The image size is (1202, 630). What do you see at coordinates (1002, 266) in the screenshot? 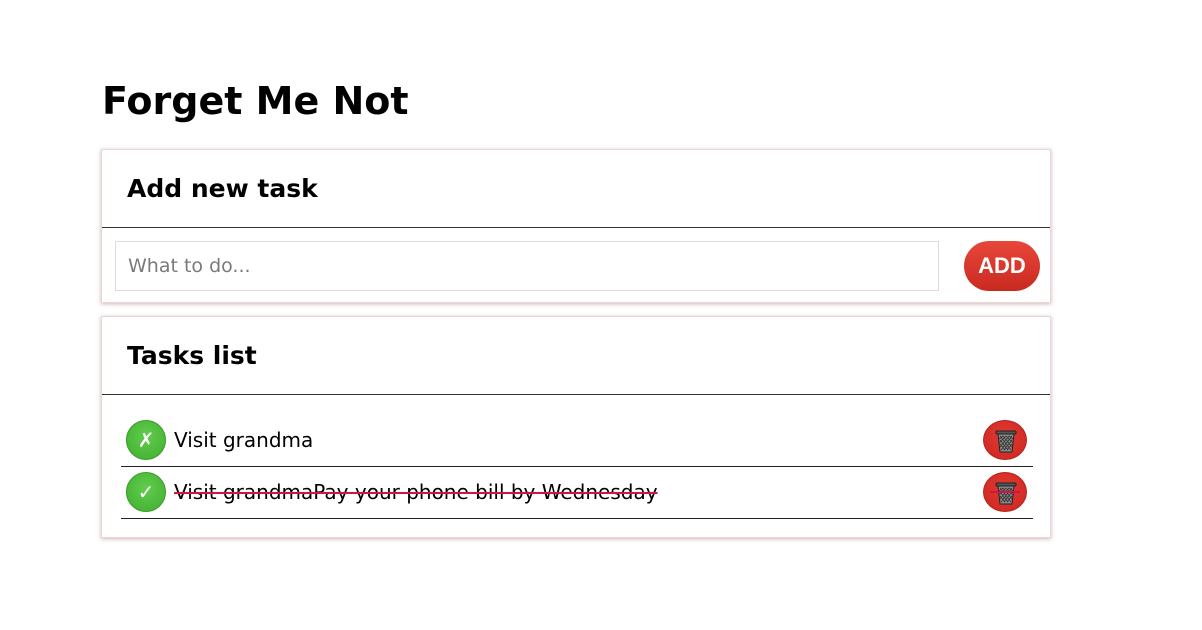
I see `add-button: ADD` at bounding box center [1002, 266].